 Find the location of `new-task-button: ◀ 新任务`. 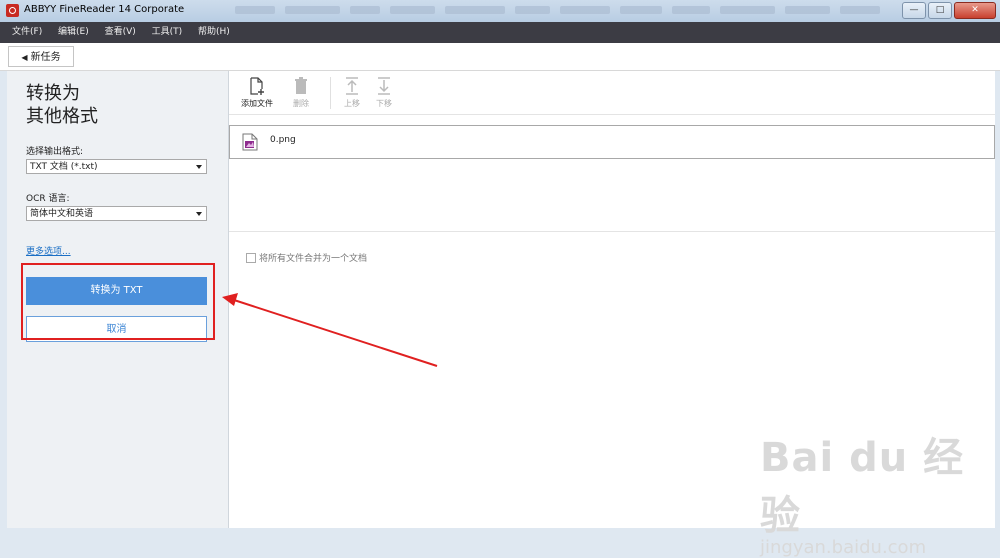

new-task-button: ◀ 新任务 is located at coordinates (41, 56).